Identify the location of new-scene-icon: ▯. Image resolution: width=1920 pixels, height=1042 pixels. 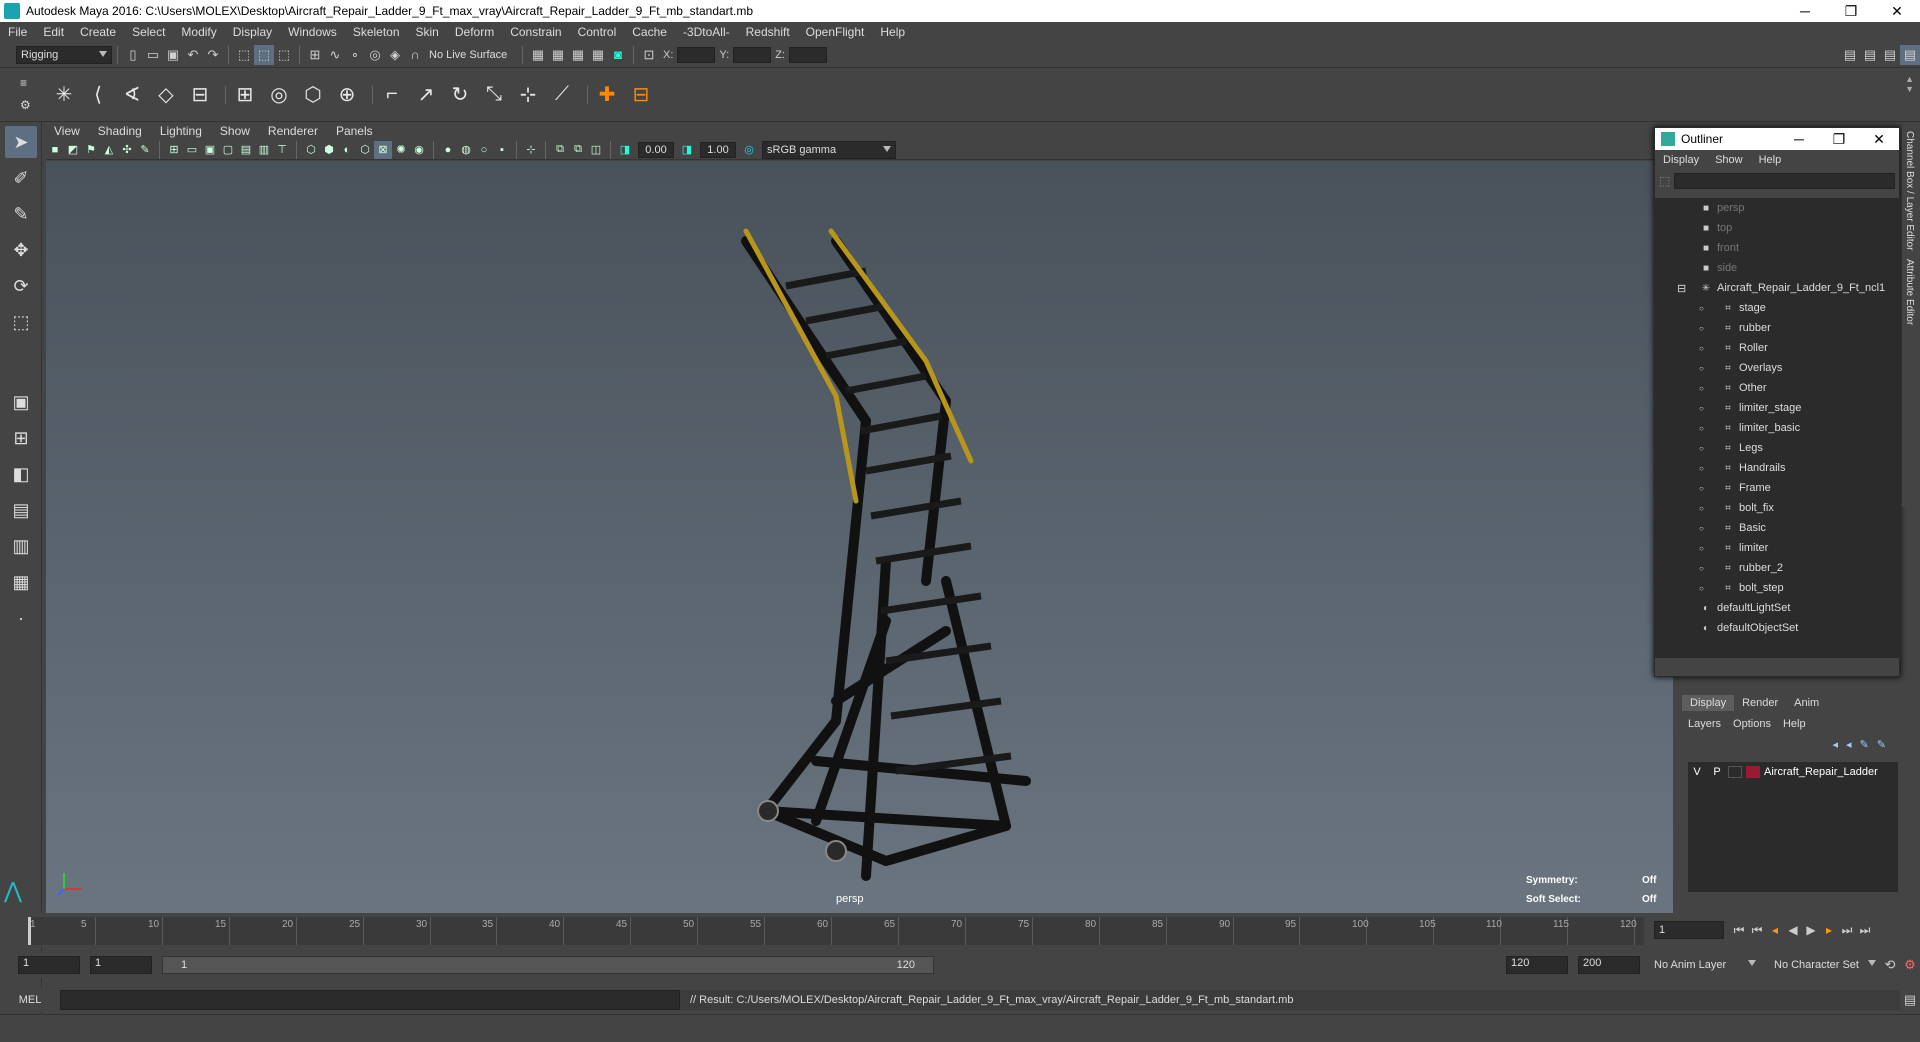
(133, 55).